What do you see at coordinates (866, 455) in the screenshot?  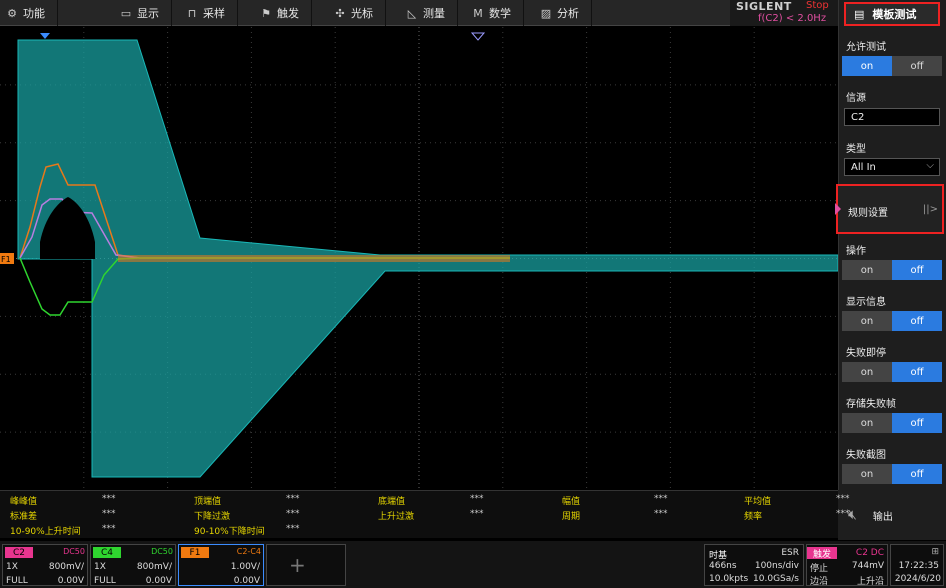 I see `fail-screenshot-label: 失败截图` at bounding box center [866, 455].